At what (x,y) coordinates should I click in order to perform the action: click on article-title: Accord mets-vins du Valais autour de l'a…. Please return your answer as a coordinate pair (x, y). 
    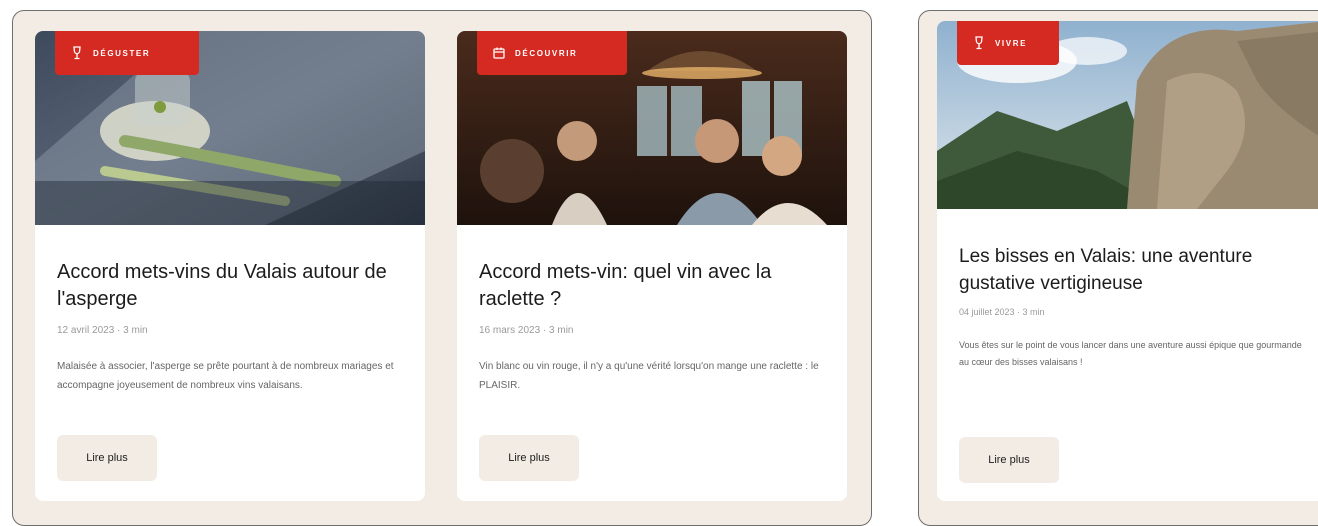
    Looking at the image, I should click on (227, 286).